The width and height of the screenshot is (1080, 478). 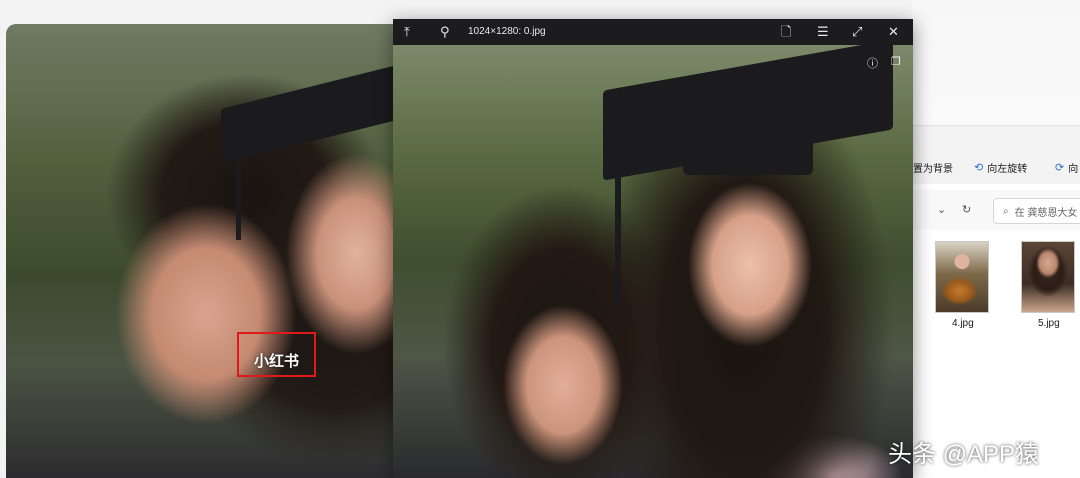 What do you see at coordinates (996, 154) in the screenshot?
I see `explorer-command-bar` at bounding box center [996, 154].